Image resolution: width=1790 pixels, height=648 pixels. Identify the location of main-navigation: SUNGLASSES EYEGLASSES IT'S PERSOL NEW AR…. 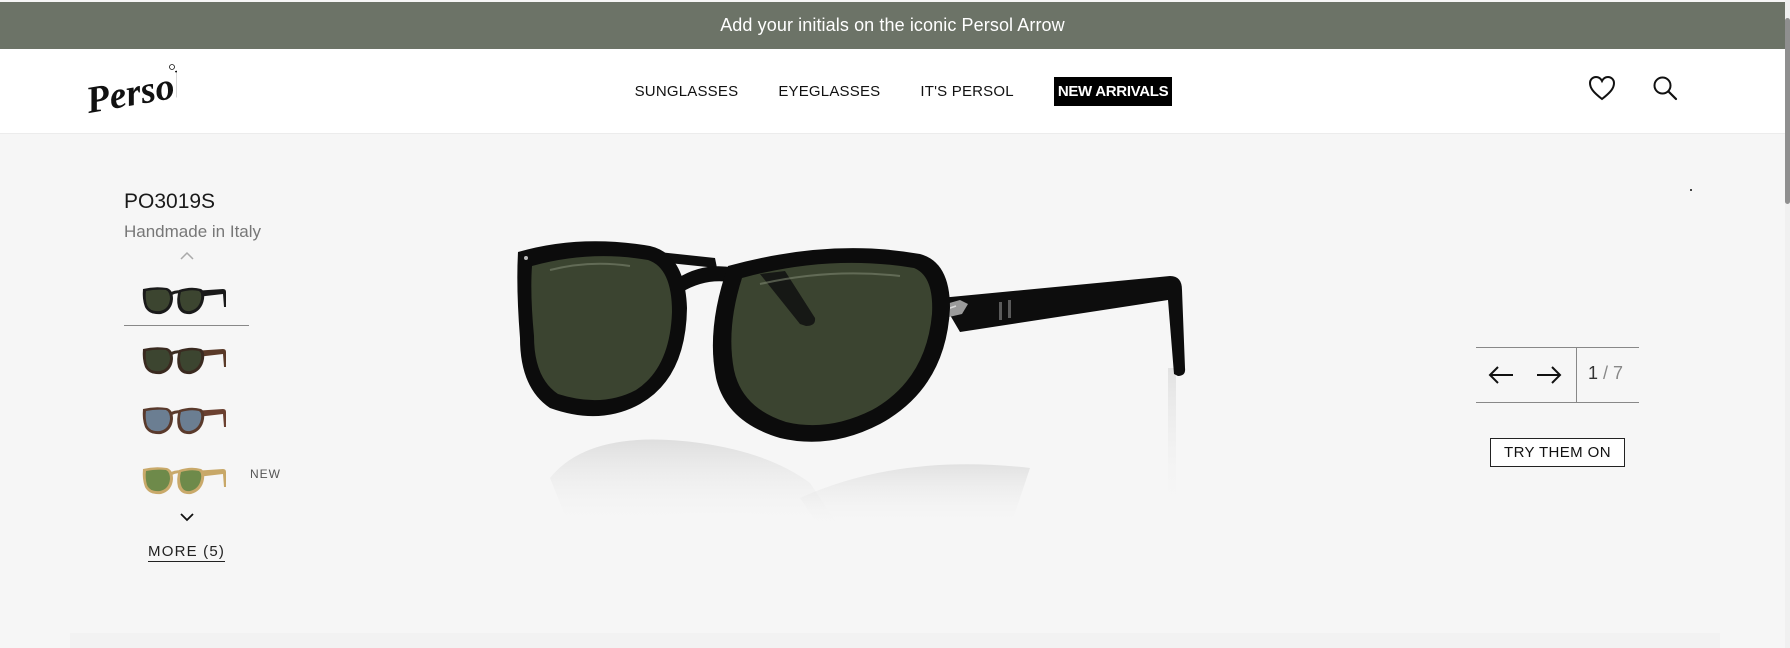
(892, 91).